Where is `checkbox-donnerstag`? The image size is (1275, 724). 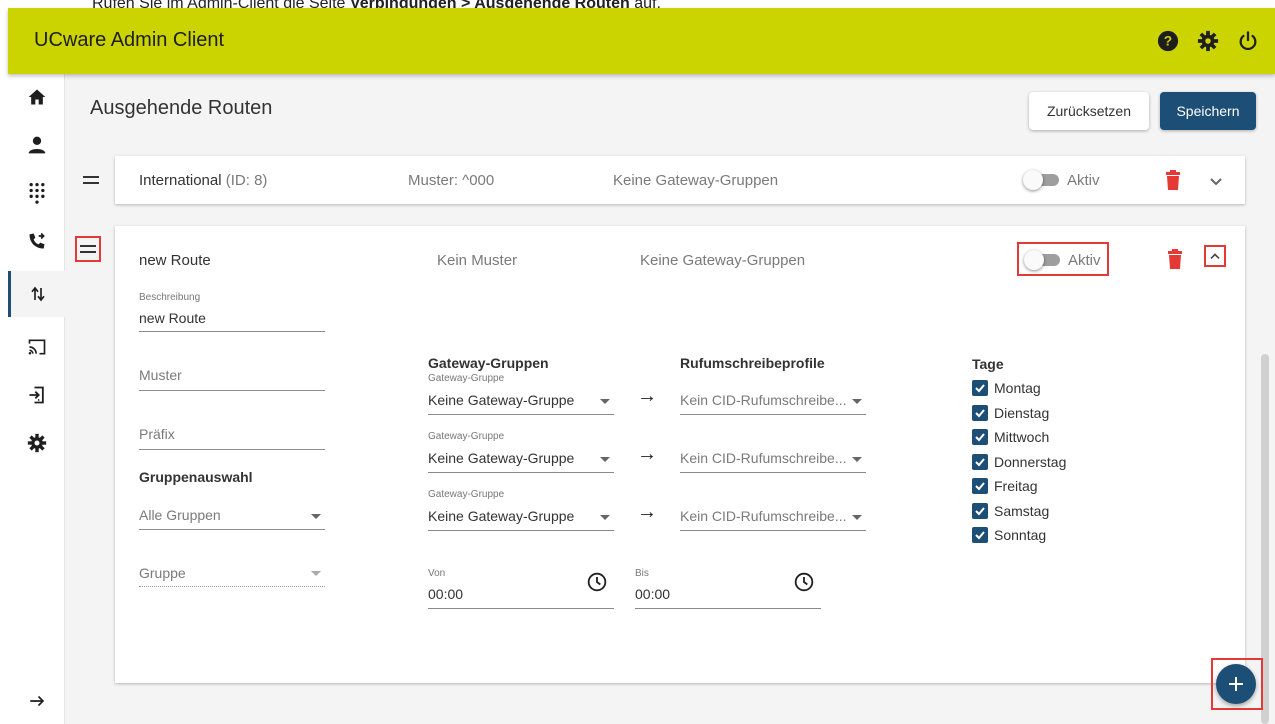
checkbox-donnerstag is located at coordinates (980, 462).